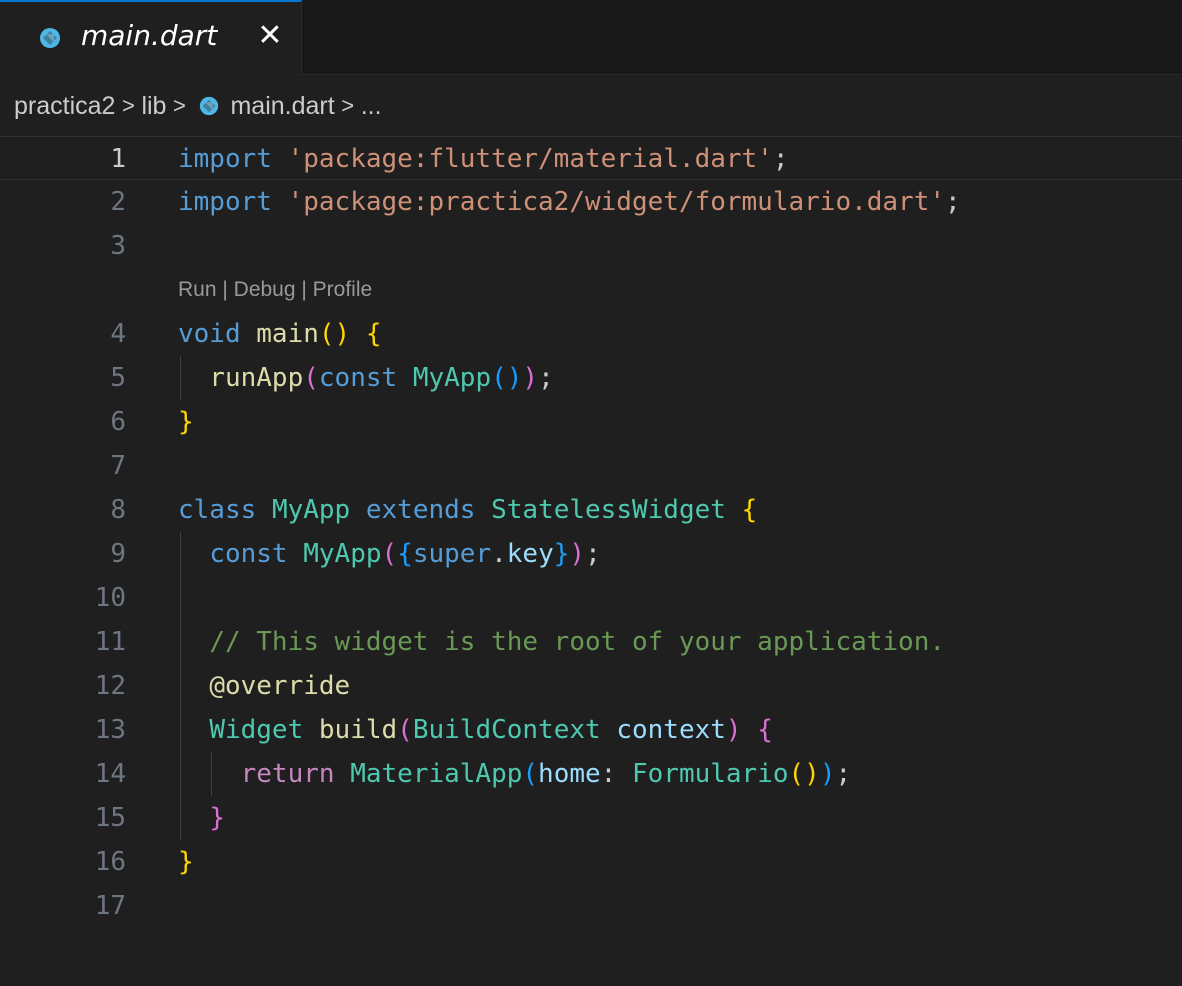  I want to click on line-number: 1, so click(118, 159).